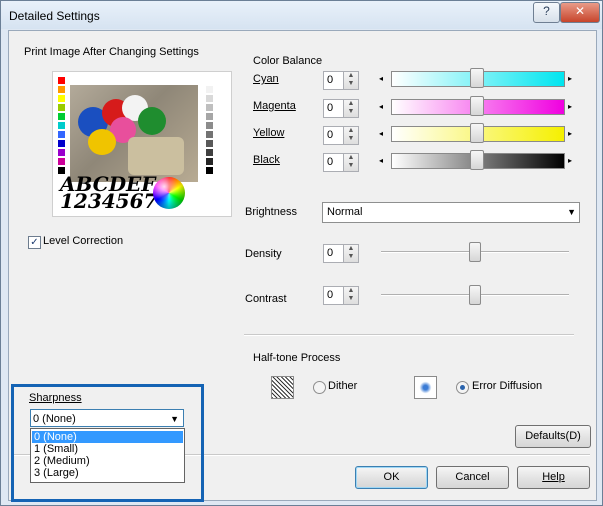 Image resolution: width=603 pixels, height=506 pixels. Describe the element at coordinates (472, 477) in the screenshot. I see `cancel-button: Cancel` at that location.